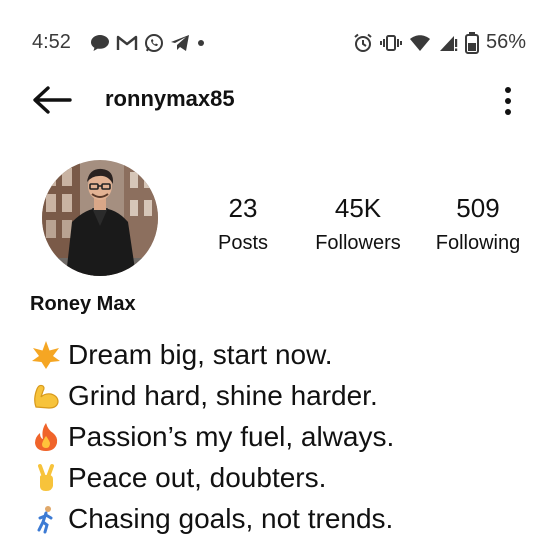 This screenshot has height=560, width=560. Describe the element at coordinates (478, 243) in the screenshot. I see `following-label: Following` at that location.